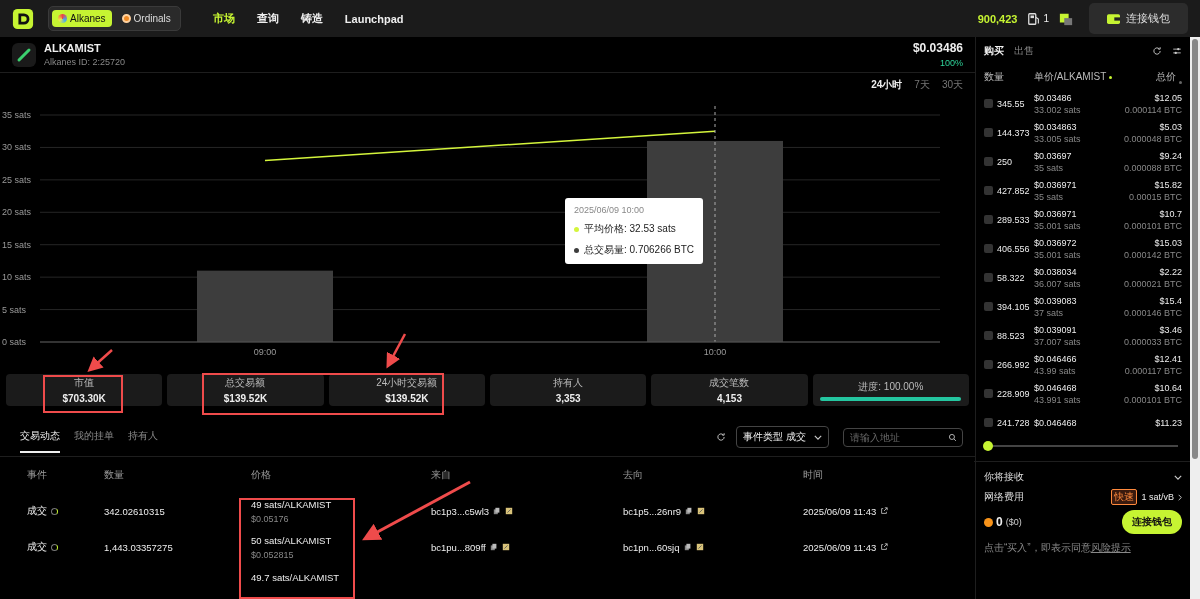 Image resolution: width=1200 pixels, height=599 pixels. What do you see at coordinates (1056, 242) in the screenshot?
I see `unit-price: $0.036972` at bounding box center [1056, 242].